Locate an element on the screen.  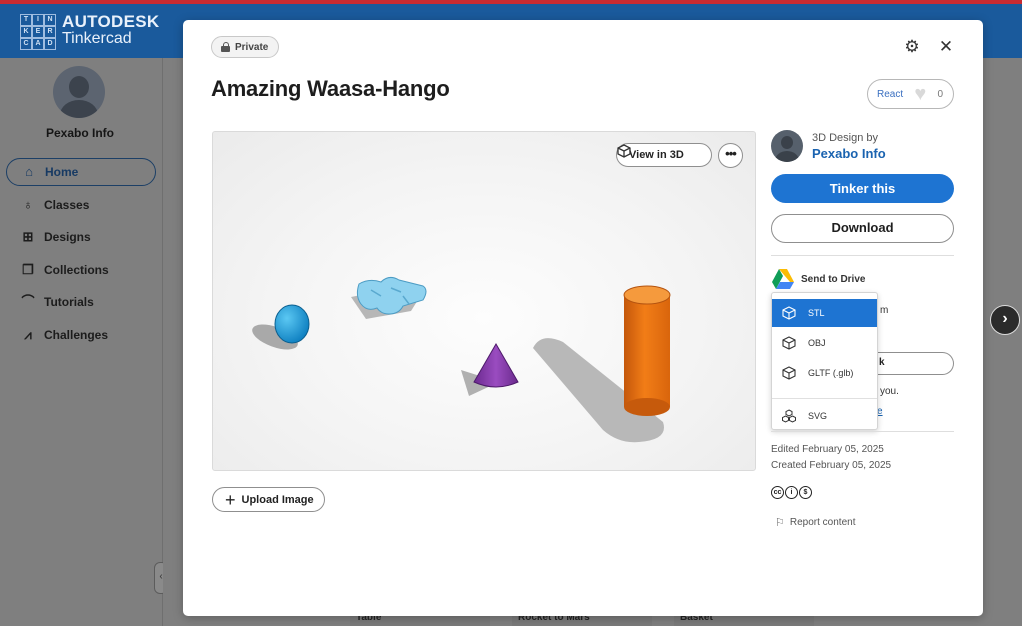
menu-item-svg: SVG is located at coordinates (824, 416).